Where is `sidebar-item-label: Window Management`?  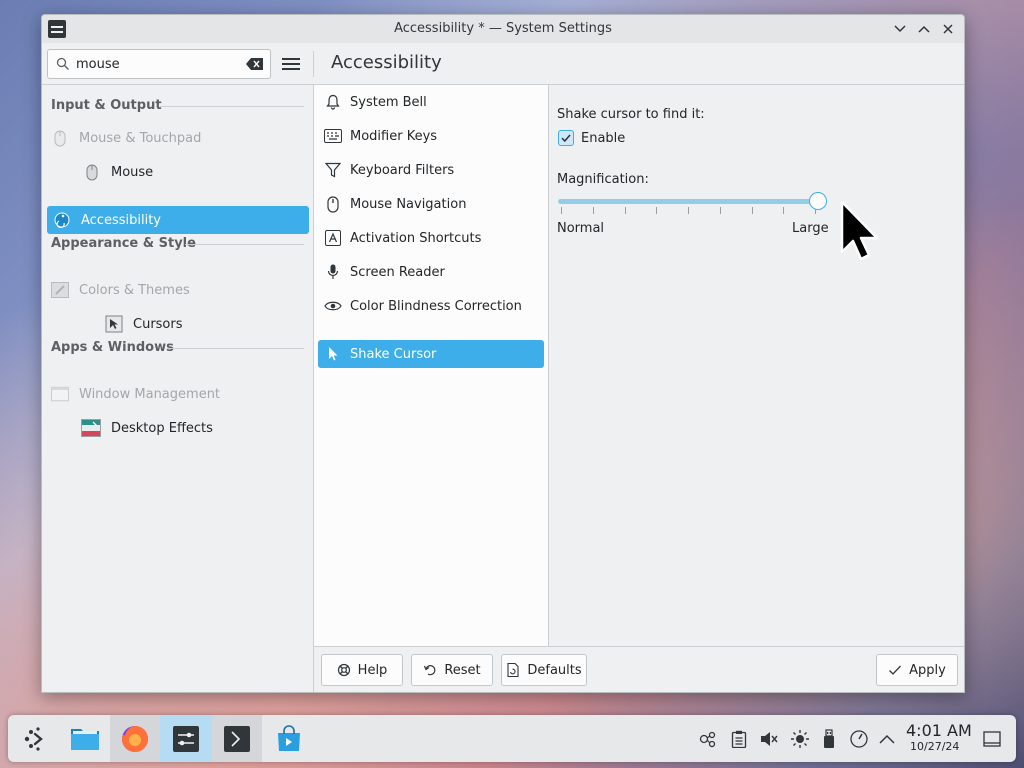 sidebar-item-label: Window Management is located at coordinates (150, 394).